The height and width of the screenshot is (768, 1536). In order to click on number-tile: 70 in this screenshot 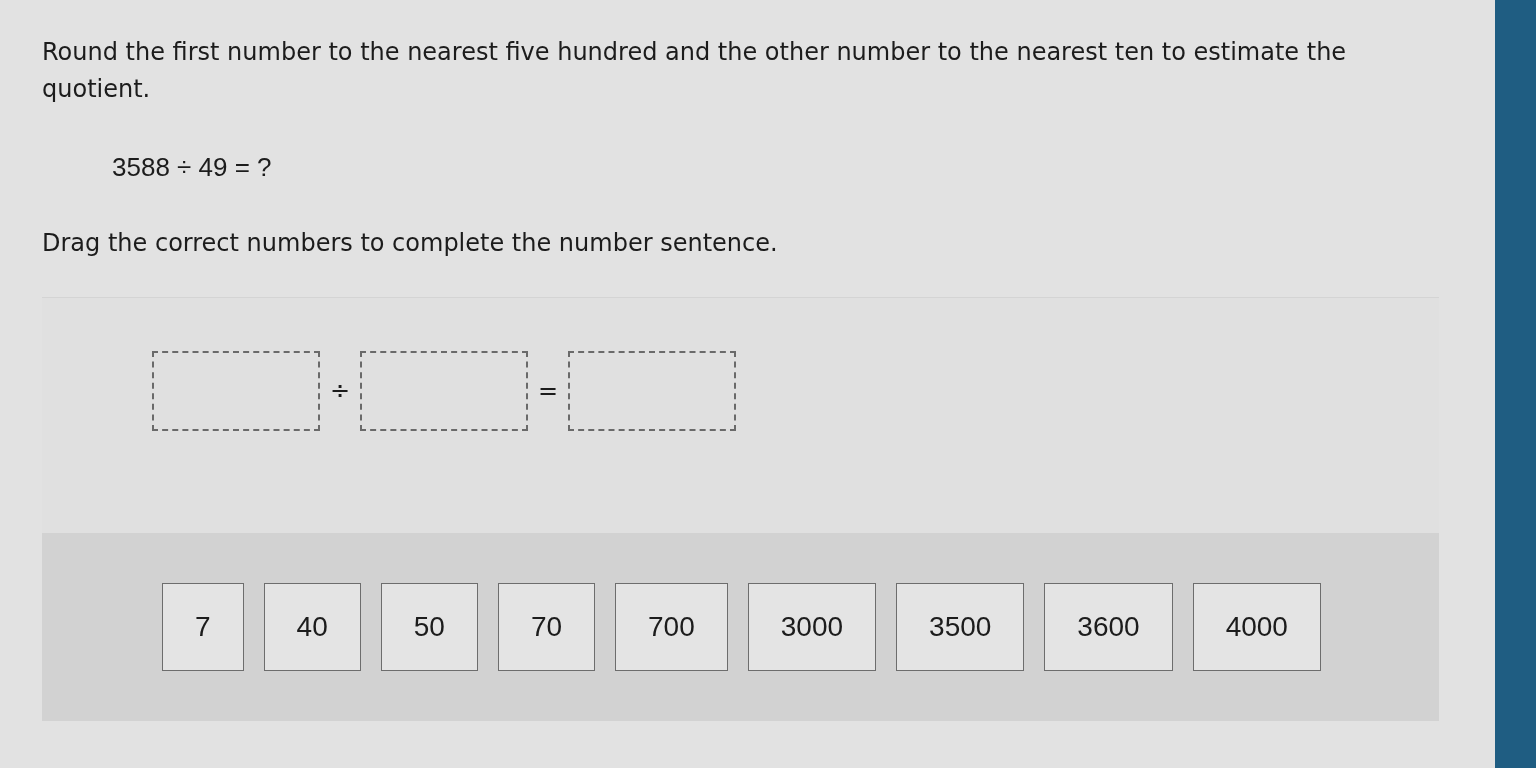, I will do `click(546, 627)`.